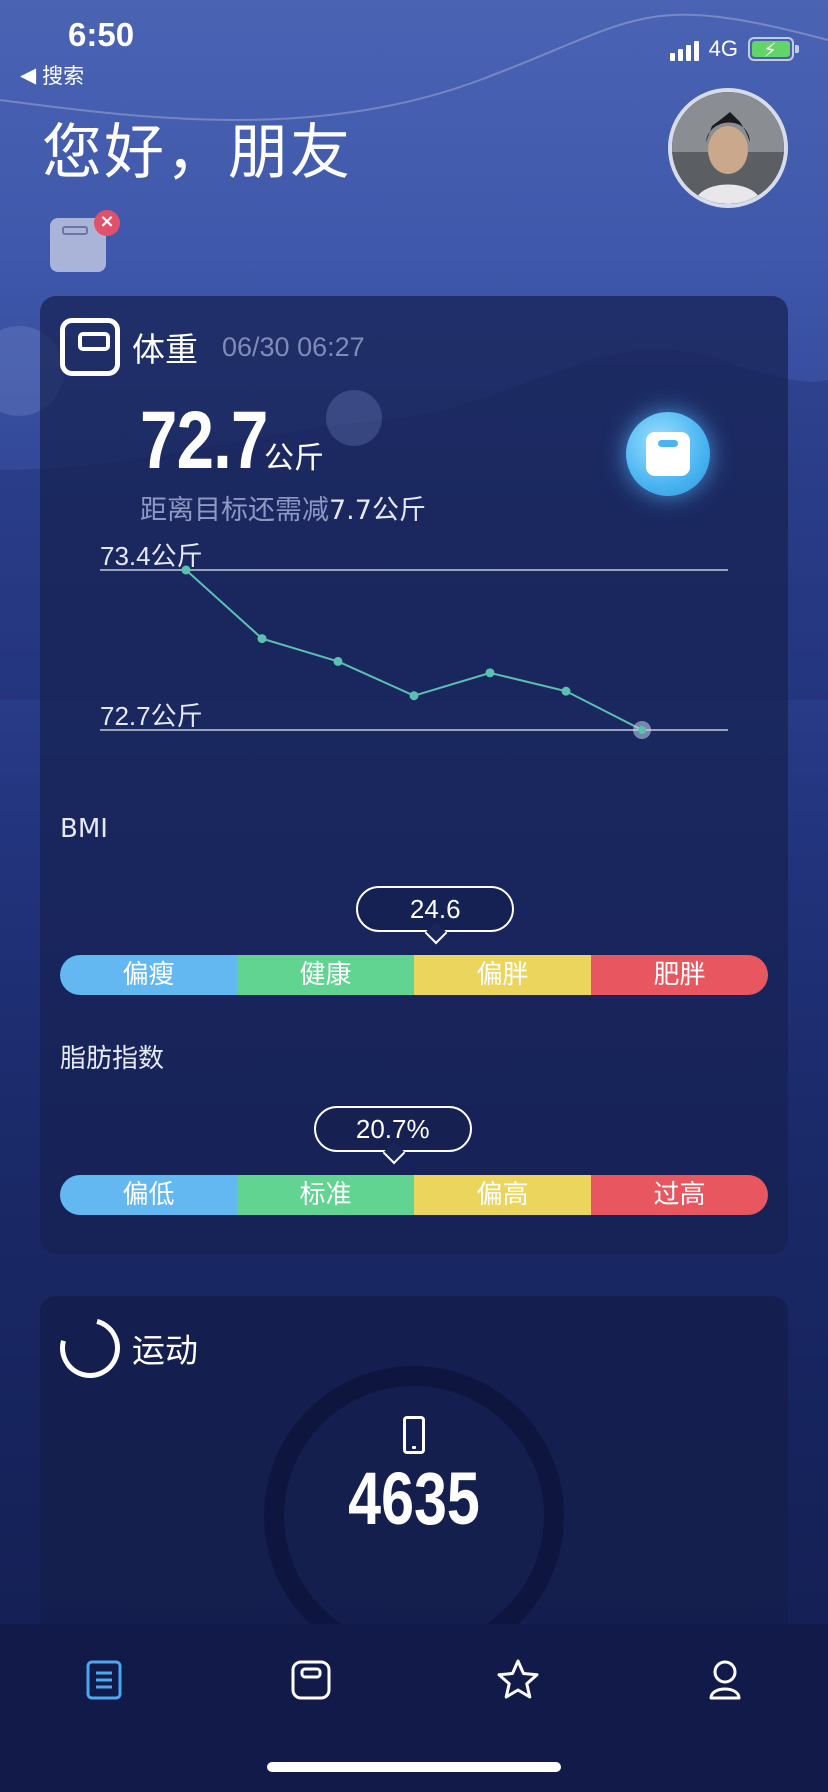  Describe the element at coordinates (377, 510) in the screenshot. I see `goal-value: 7.7公斤` at that location.